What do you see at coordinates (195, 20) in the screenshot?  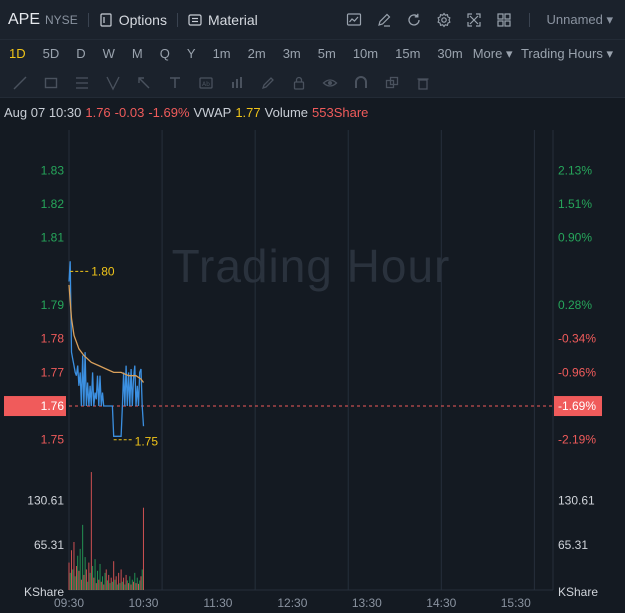 I see `material-icon` at bounding box center [195, 20].